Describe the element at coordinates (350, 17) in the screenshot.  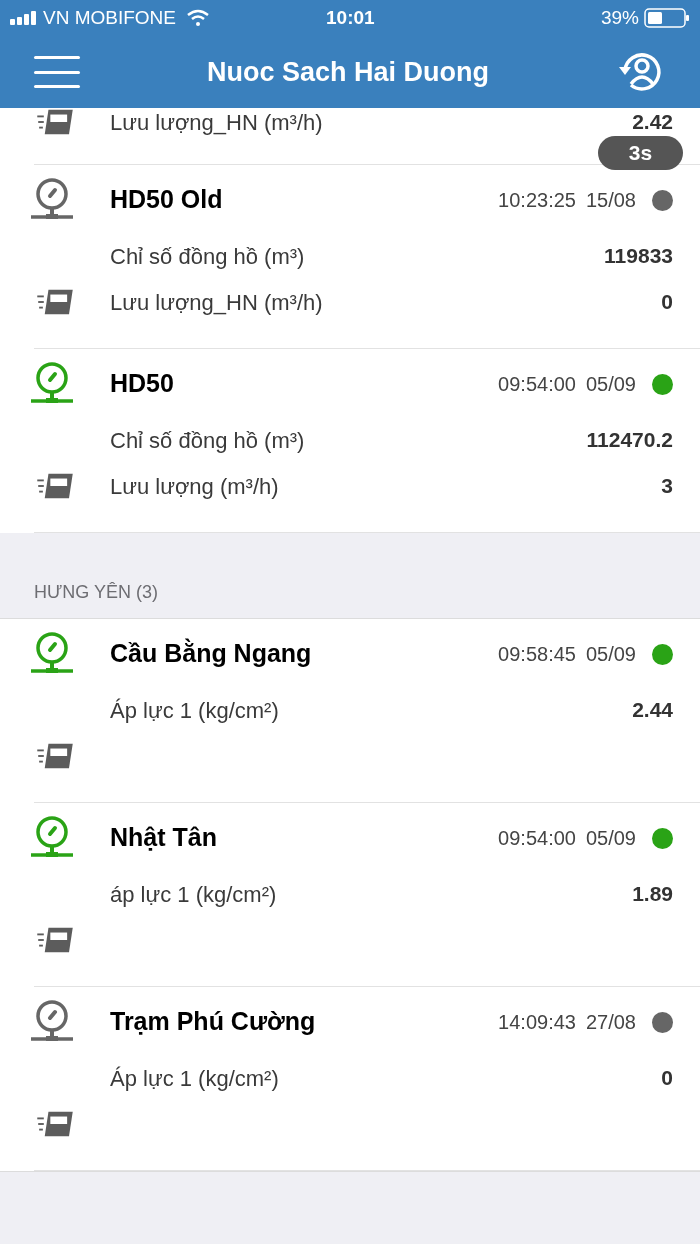
I see `status-time: 10:01` at that location.